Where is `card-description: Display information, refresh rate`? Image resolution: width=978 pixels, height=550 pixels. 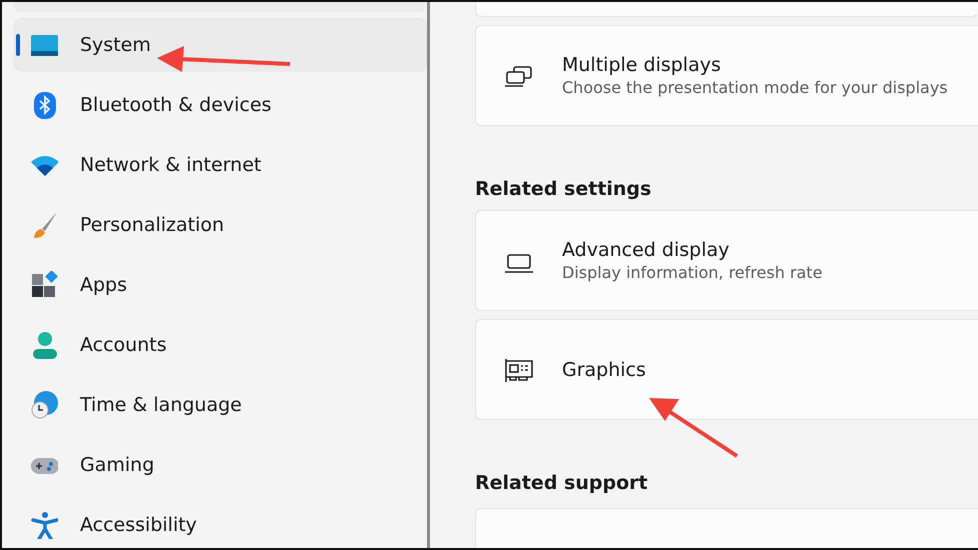 card-description: Display information, refresh rate is located at coordinates (692, 272).